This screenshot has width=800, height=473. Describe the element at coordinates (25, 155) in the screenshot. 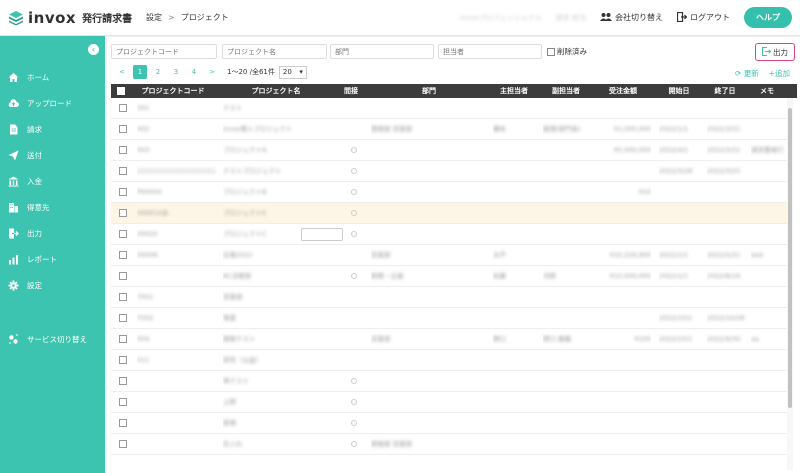

I see `sidebar-item-send: 送付` at that location.